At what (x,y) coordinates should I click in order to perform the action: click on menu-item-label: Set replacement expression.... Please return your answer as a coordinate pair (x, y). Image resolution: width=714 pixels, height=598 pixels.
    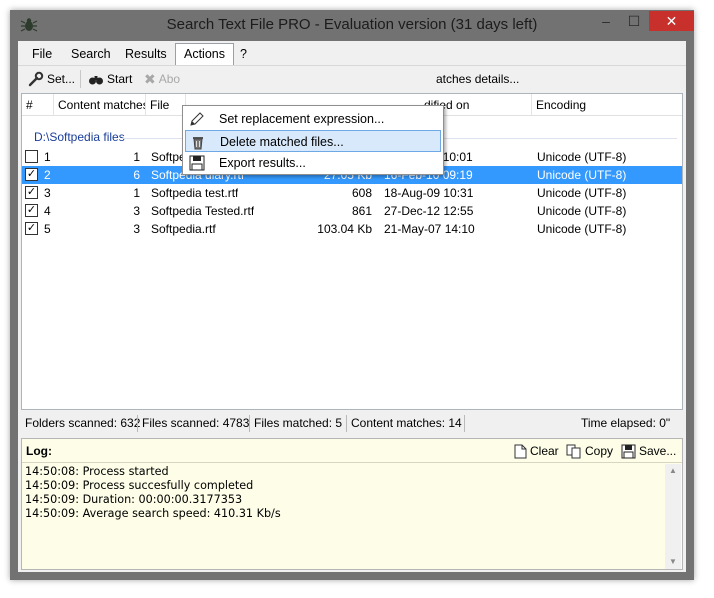
    Looking at the image, I should click on (302, 119).